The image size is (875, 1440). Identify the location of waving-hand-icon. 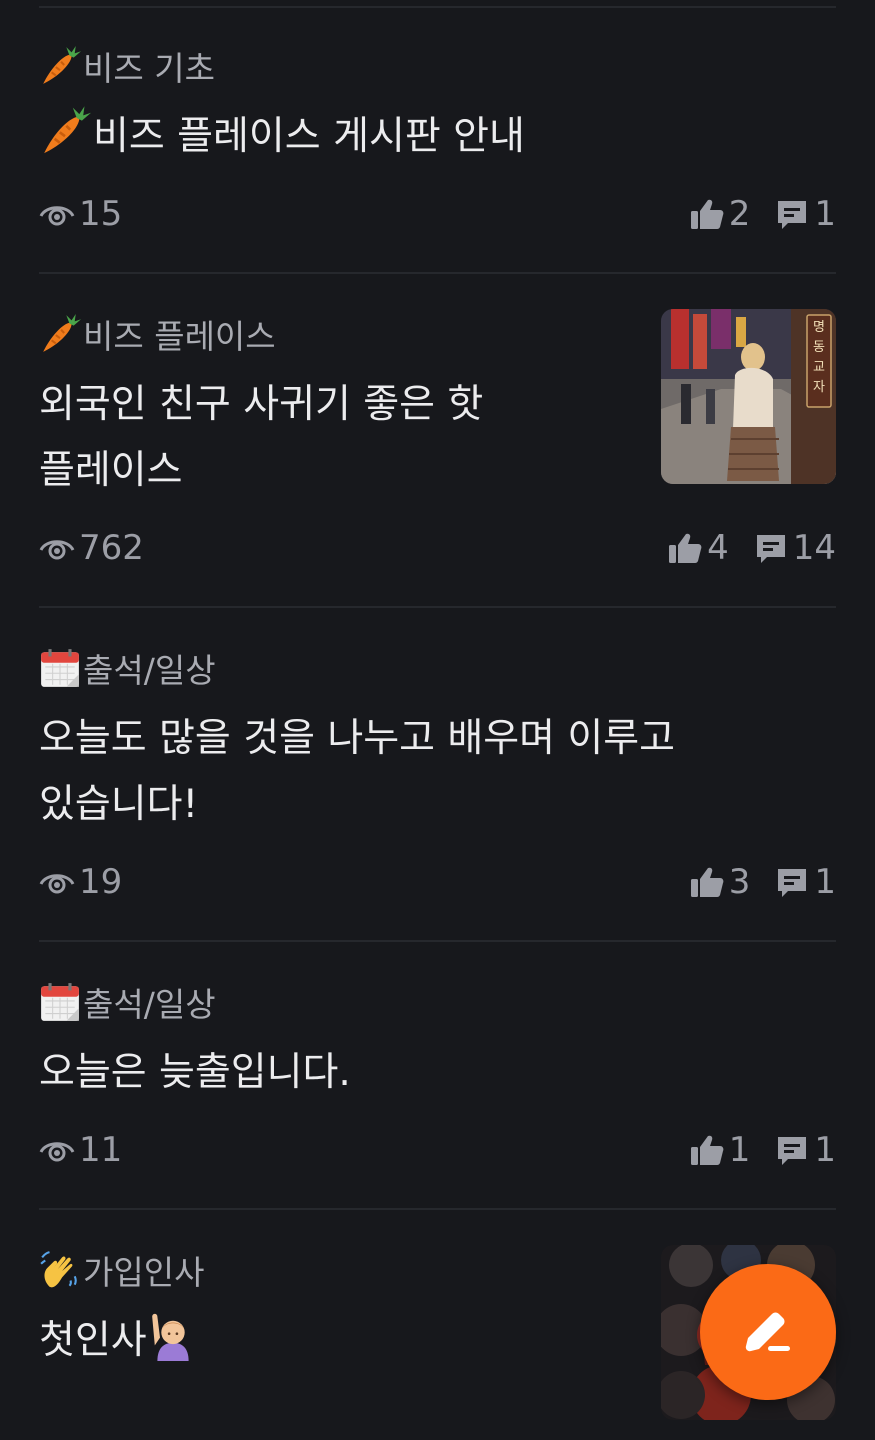
(58, 1269).